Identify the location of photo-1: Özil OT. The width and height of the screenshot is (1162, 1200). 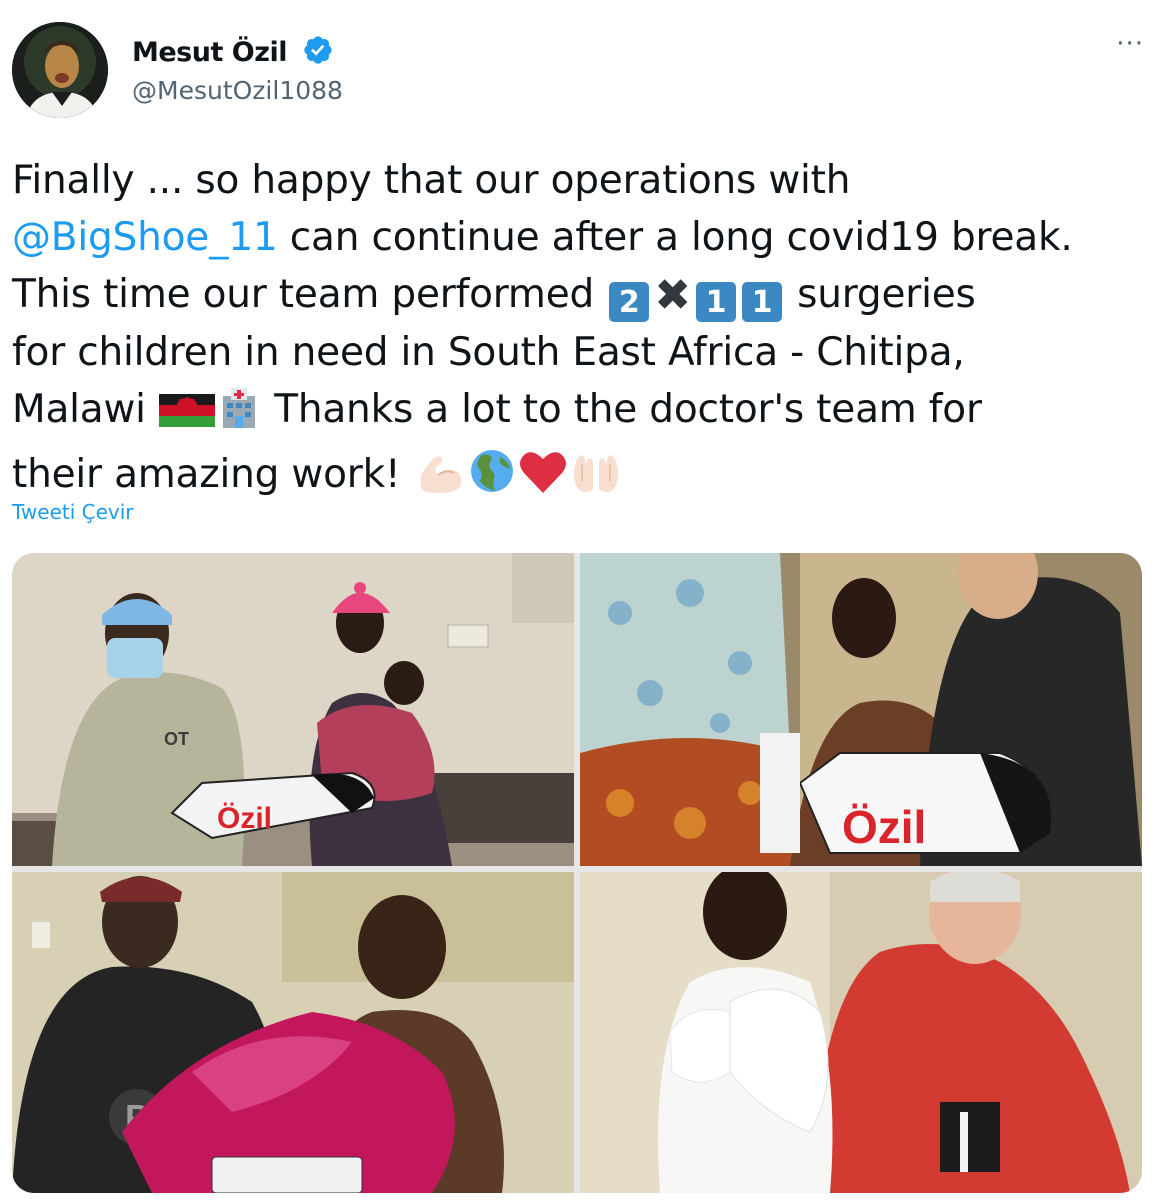
(293, 709).